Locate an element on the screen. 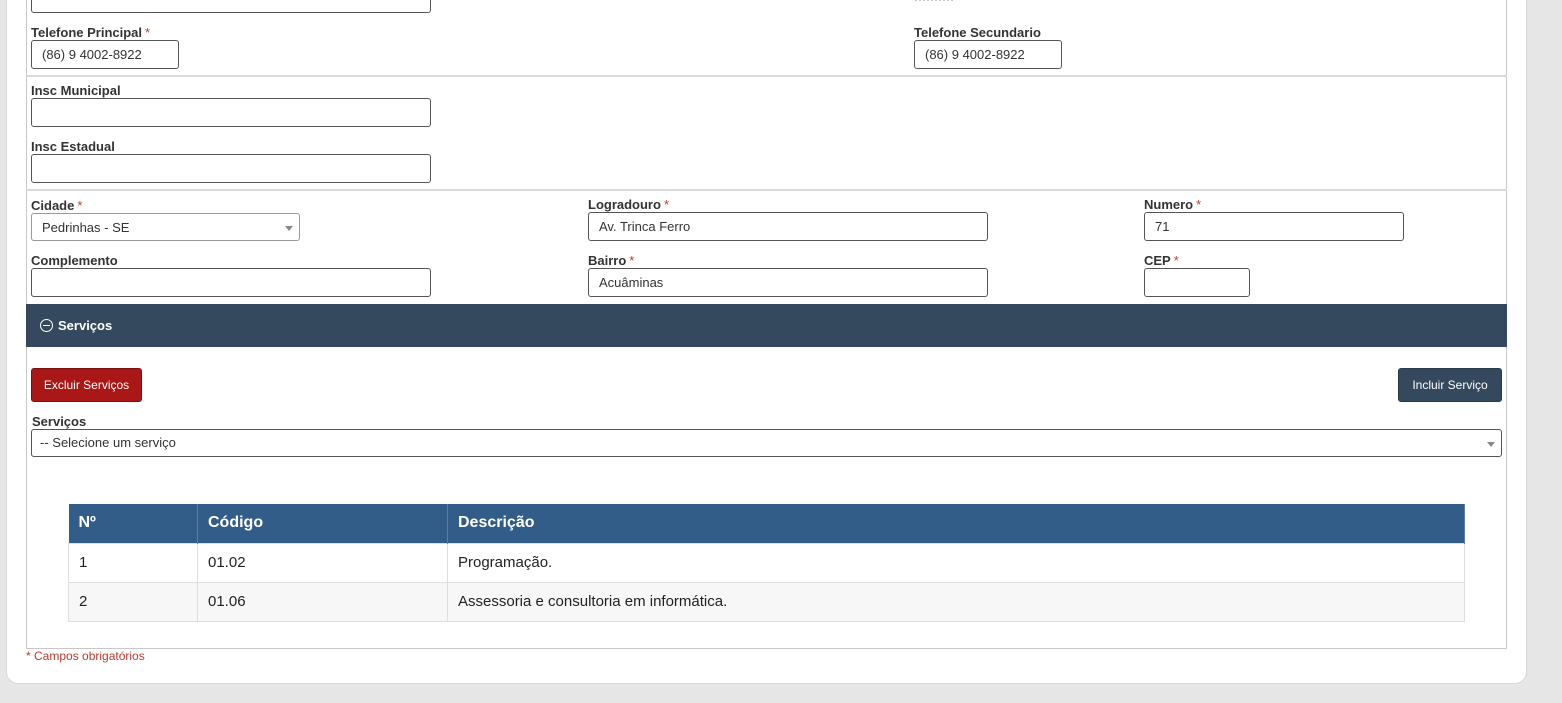 The image size is (1562, 703). table-row: 1 01.02 Programação. is located at coordinates (766, 562).